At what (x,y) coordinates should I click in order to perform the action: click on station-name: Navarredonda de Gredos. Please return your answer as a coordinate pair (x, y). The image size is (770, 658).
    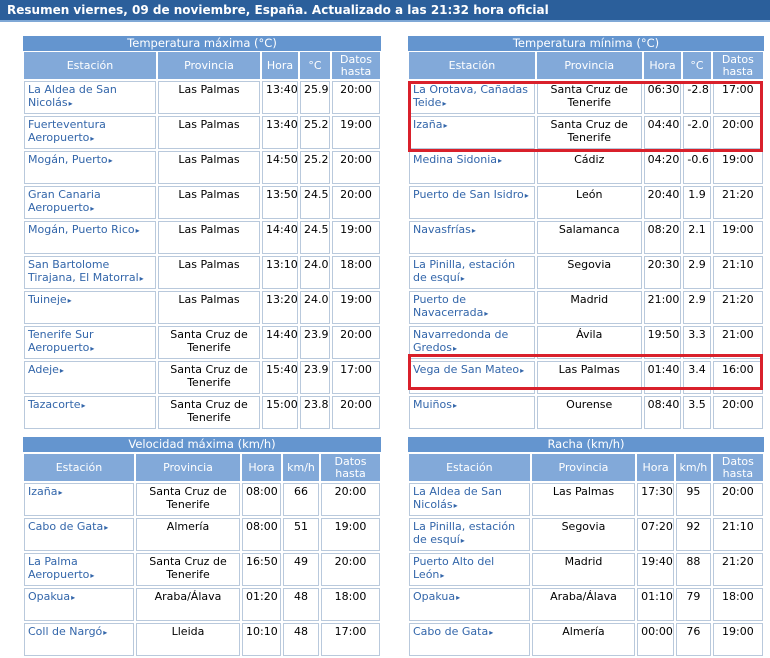
    Looking at the image, I should click on (460, 341).